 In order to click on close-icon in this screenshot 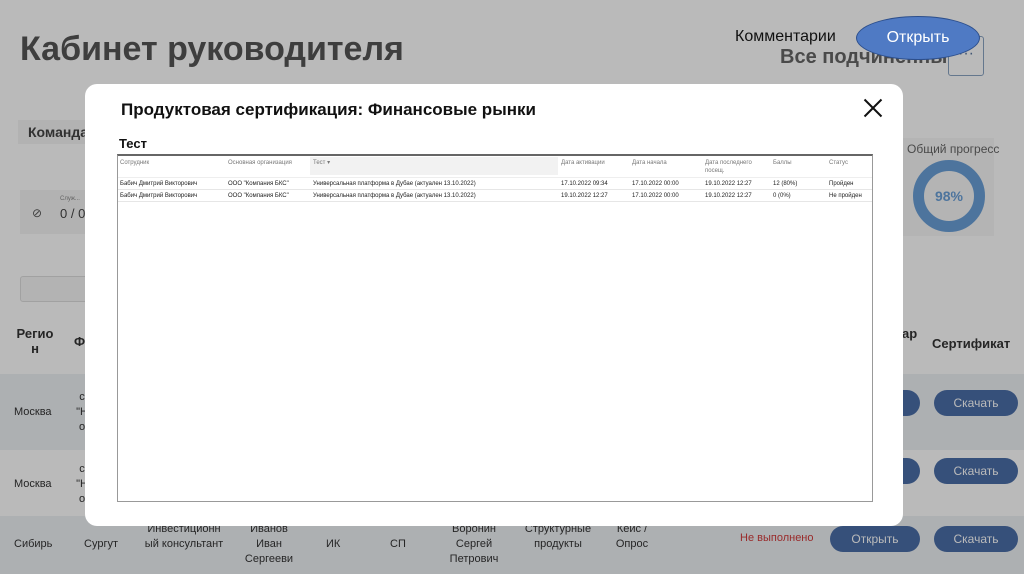, I will do `click(873, 108)`.